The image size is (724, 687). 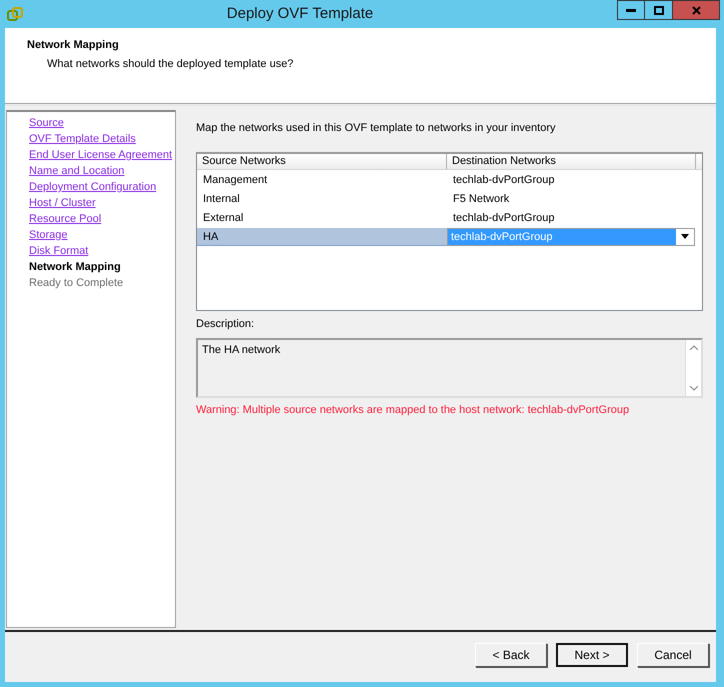 I want to click on step-link: Source, so click(x=46, y=123).